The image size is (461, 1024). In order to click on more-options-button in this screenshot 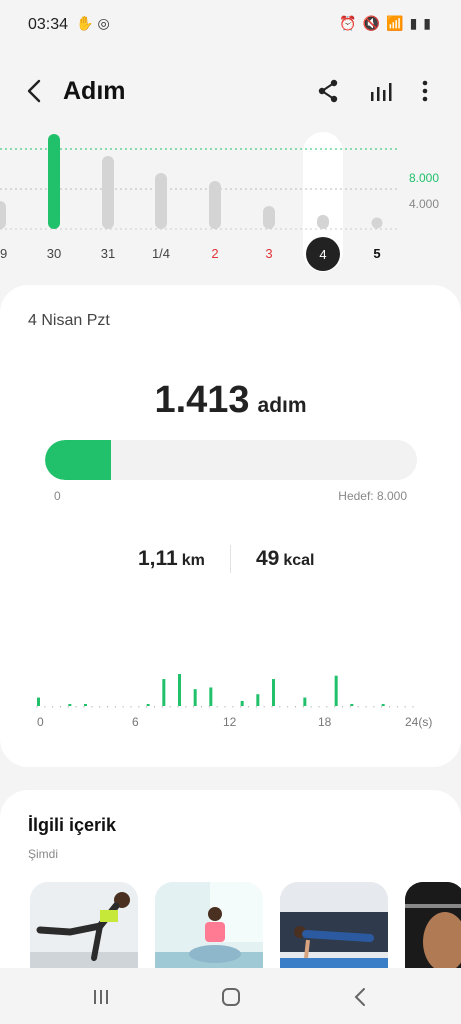, I will do `click(425, 91)`.